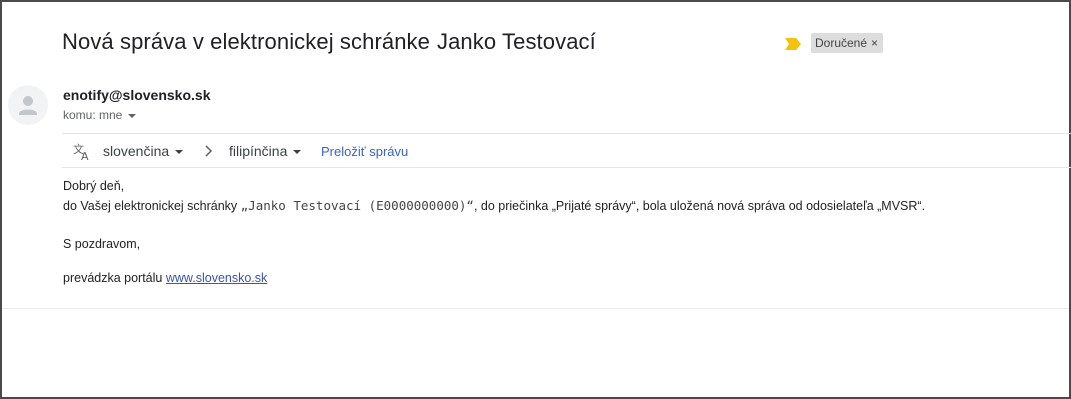  I want to click on translate-icon: 文 A, so click(81, 151).